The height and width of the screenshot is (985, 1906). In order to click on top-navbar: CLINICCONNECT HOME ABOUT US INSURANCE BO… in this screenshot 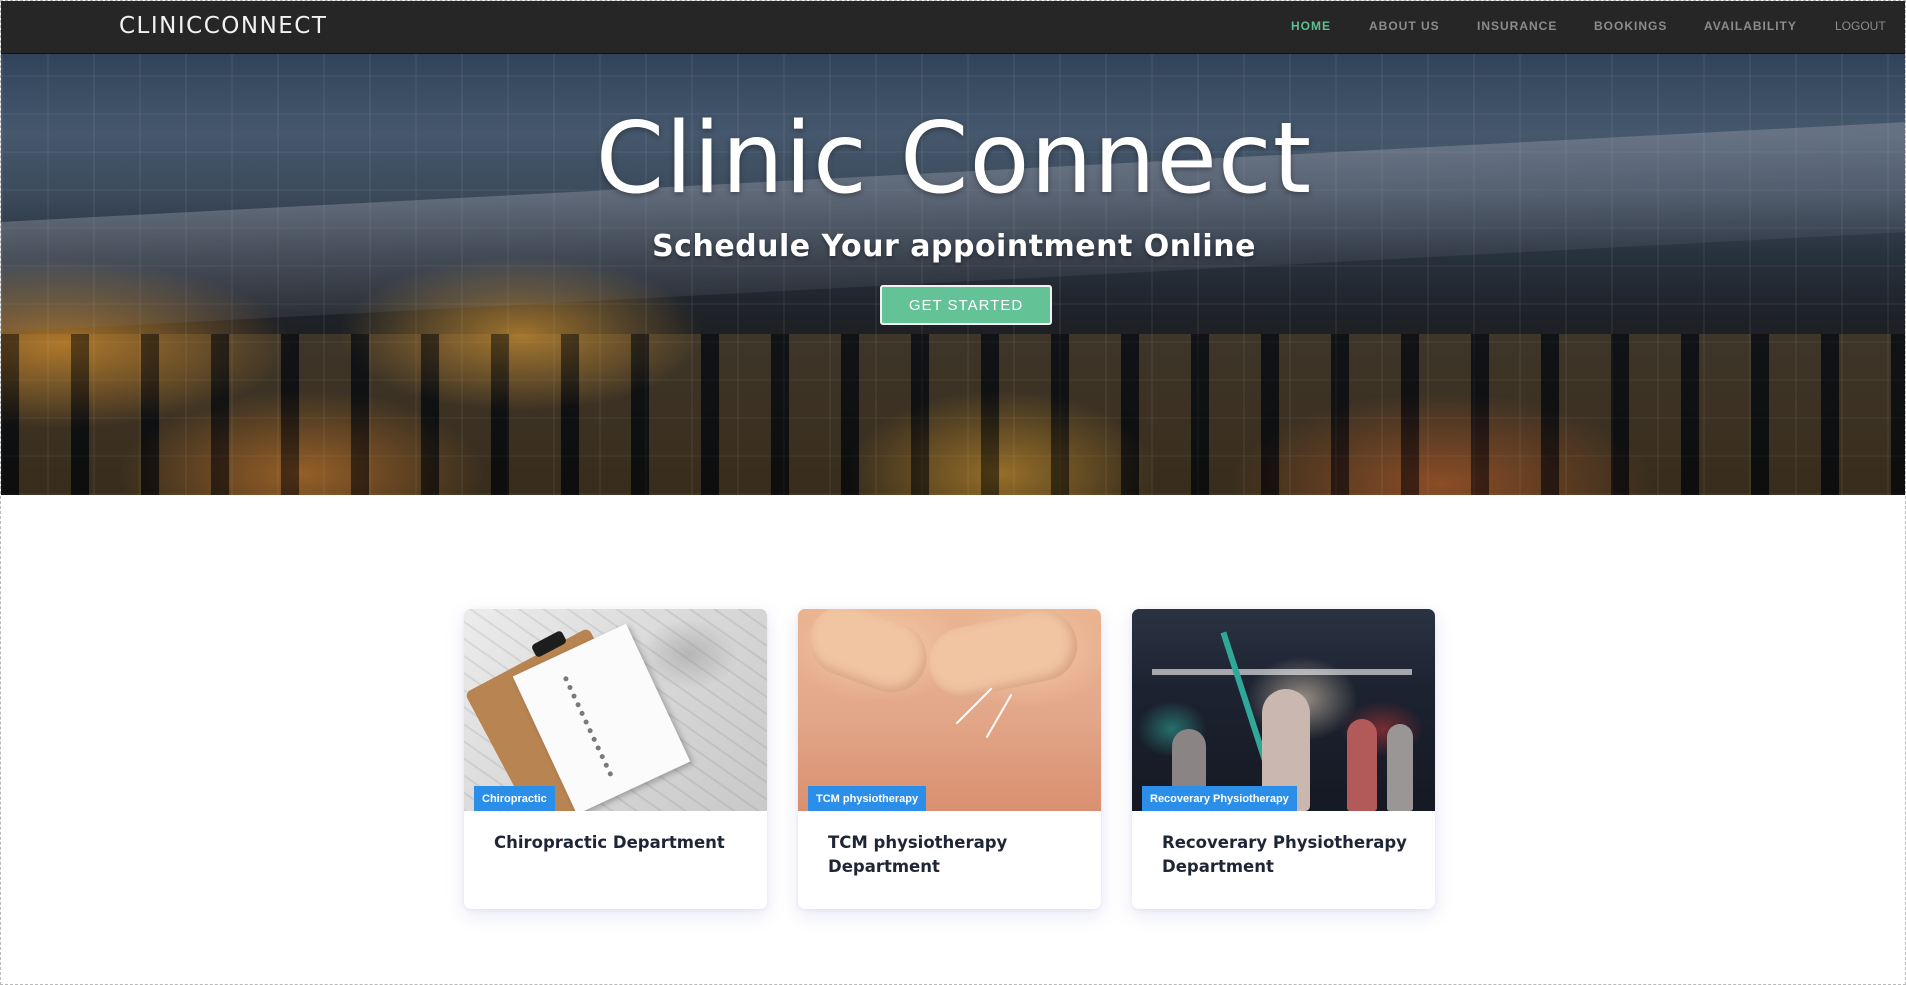, I will do `click(953, 27)`.